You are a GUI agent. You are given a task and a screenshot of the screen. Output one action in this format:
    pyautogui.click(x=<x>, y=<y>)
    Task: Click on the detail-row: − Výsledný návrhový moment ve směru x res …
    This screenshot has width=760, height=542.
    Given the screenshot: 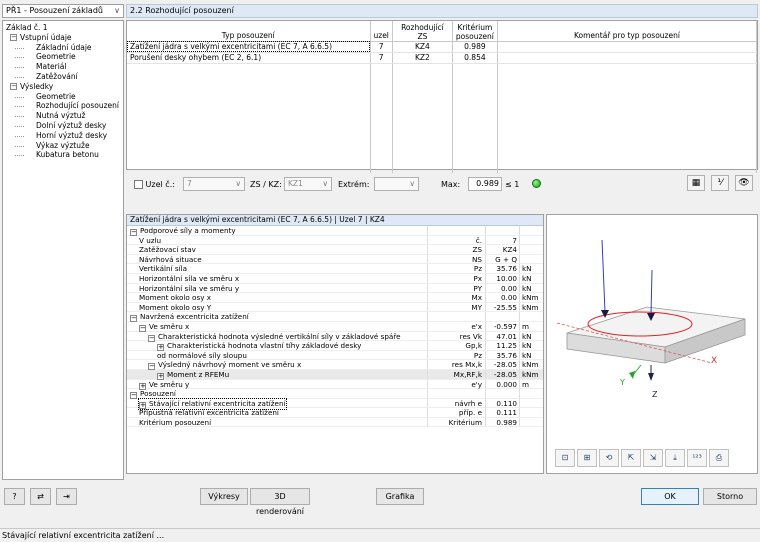 What is the action you would take?
    pyautogui.click(x=335, y=365)
    